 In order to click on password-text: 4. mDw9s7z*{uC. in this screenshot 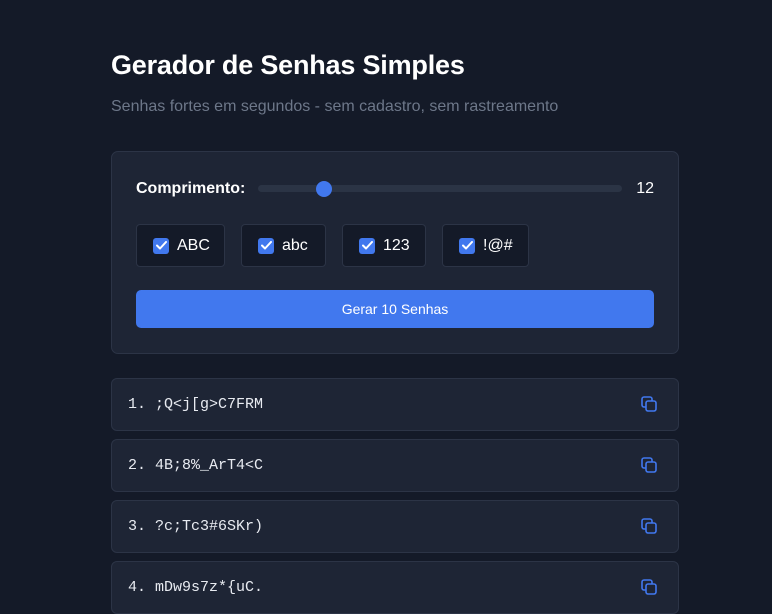, I will do `click(195, 587)`.